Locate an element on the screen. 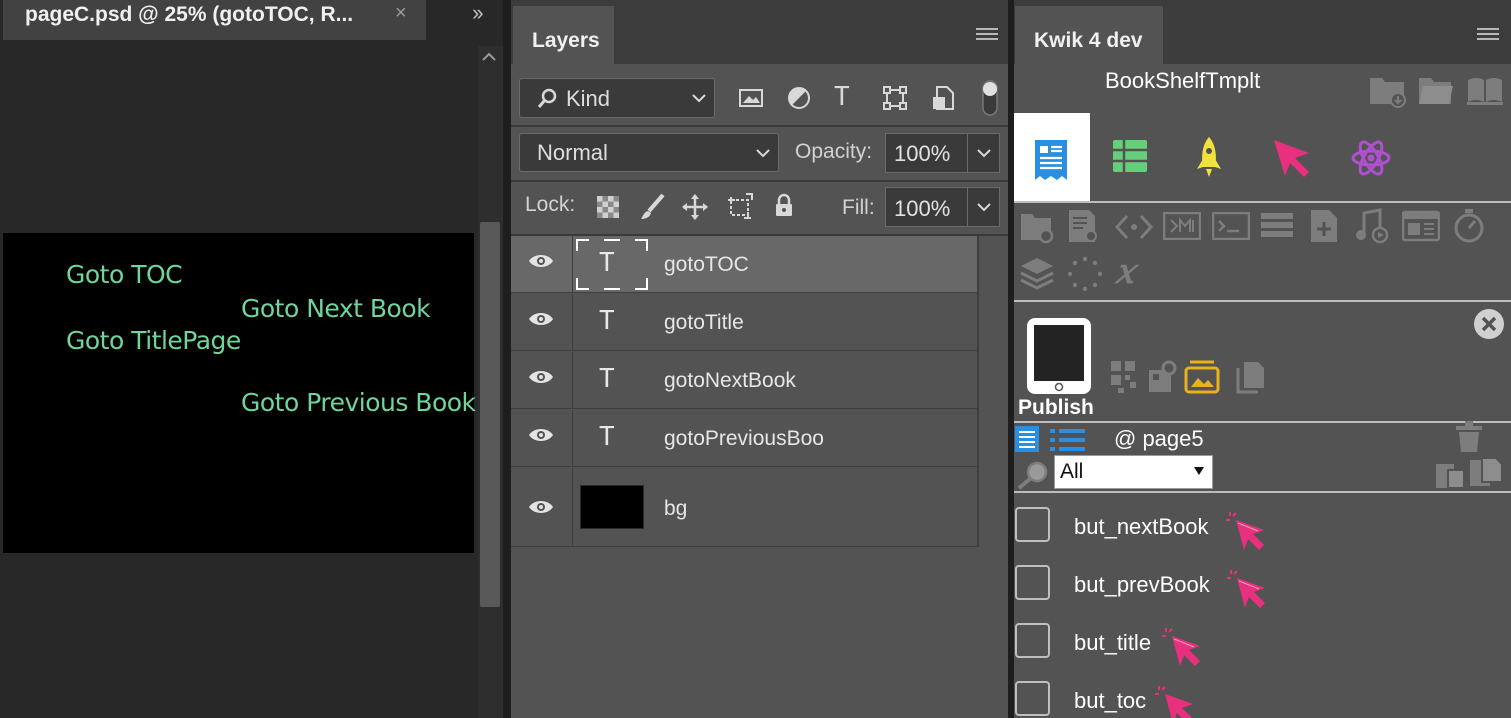  tab-layers: Layers is located at coordinates (563, 35).